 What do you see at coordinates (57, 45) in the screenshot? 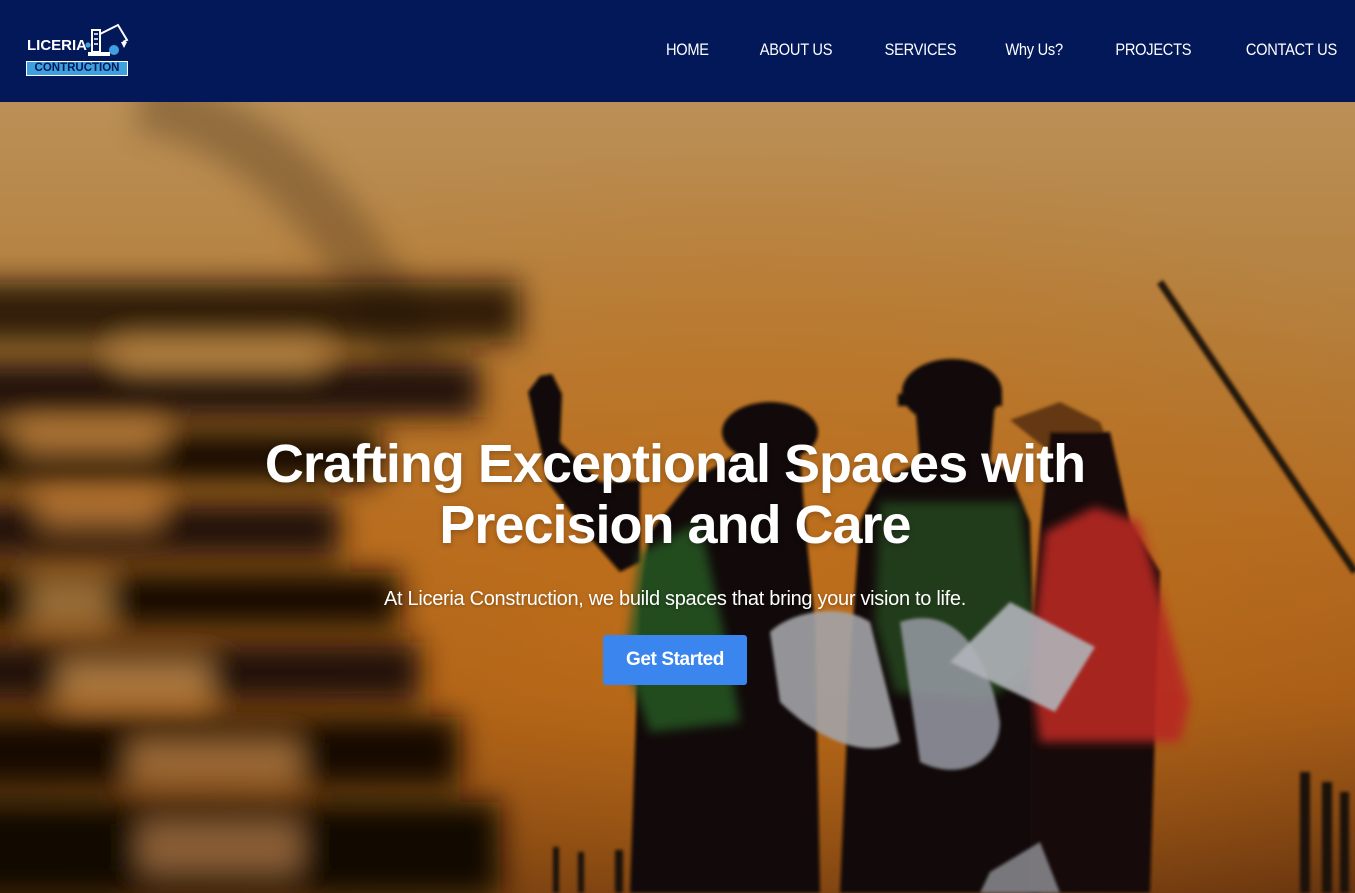
I see `logo-wordmark: LICERIA` at bounding box center [57, 45].